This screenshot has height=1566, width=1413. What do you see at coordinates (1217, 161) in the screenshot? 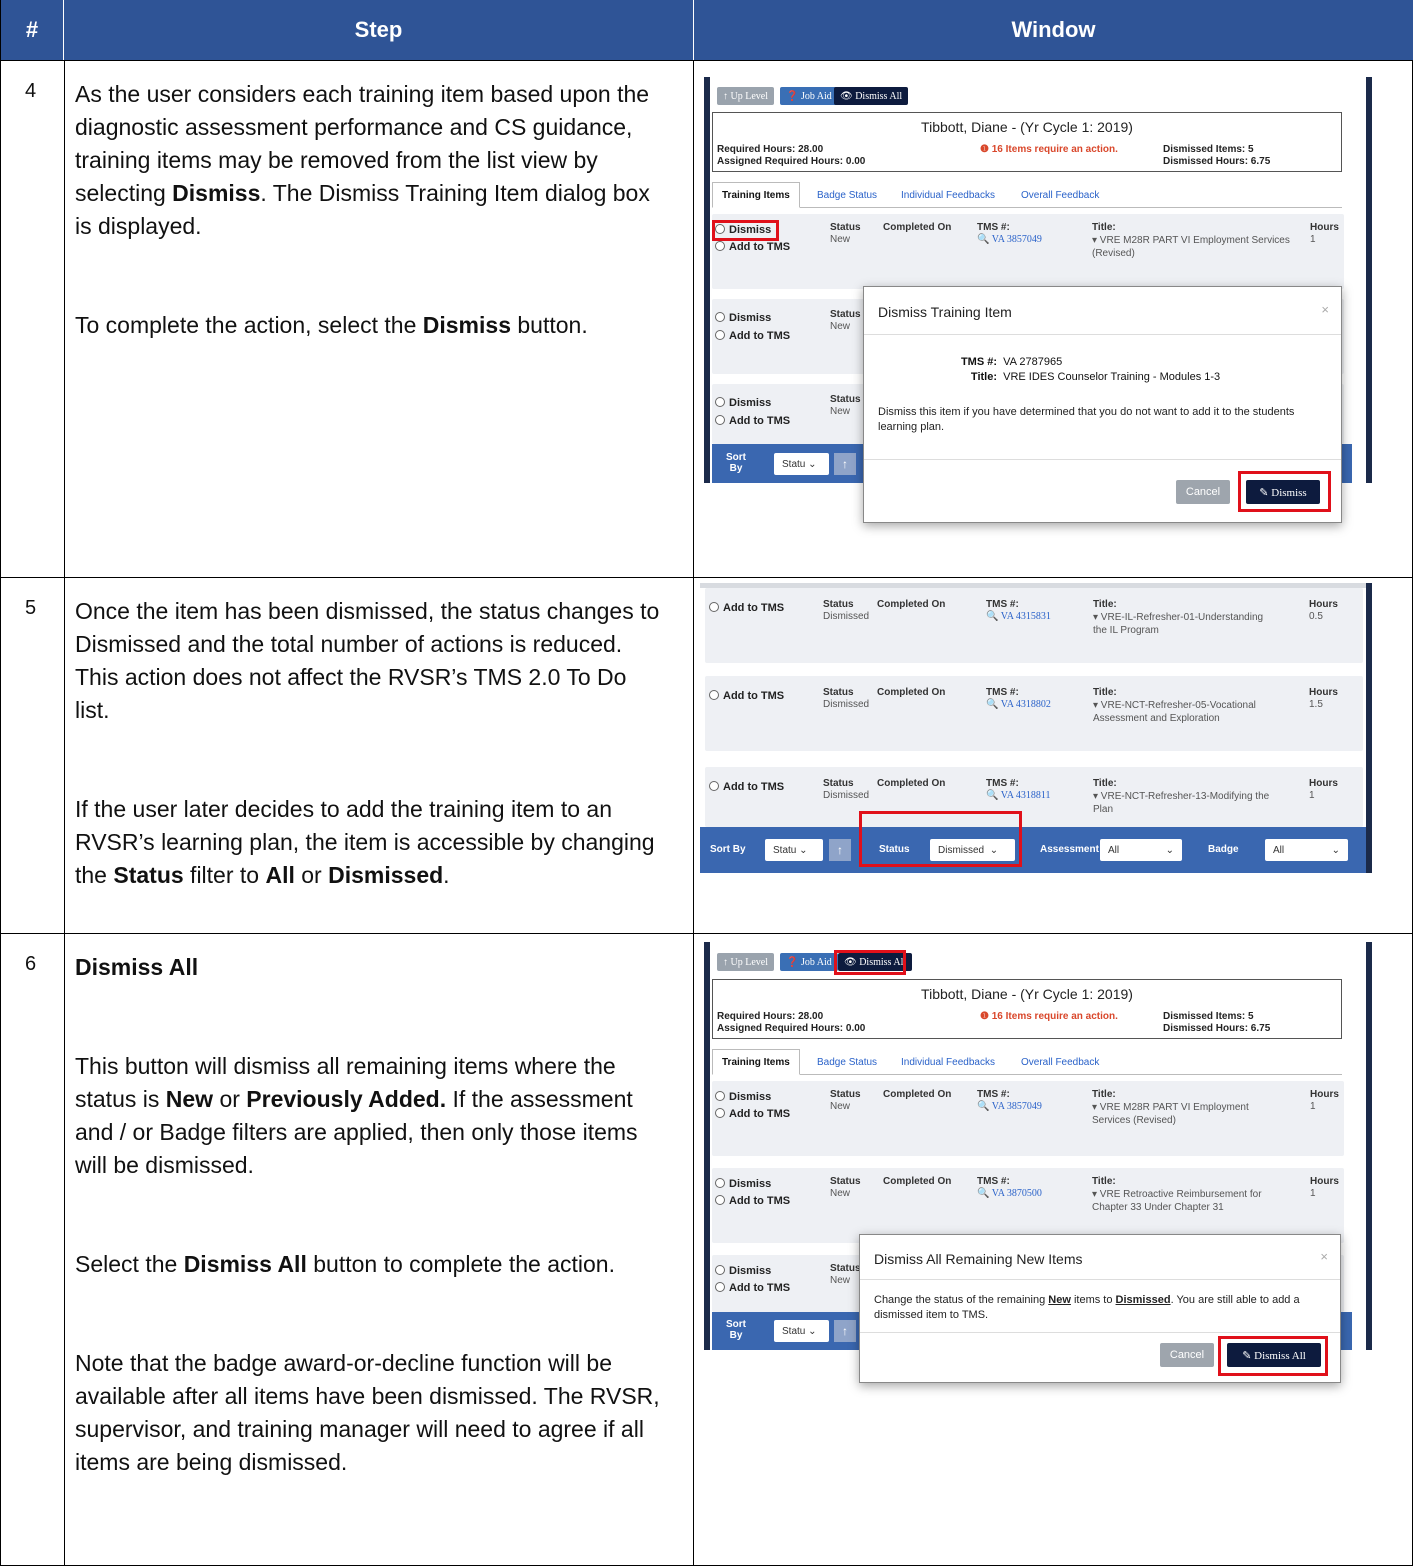
I see `dismissed-hours: Dismissed Hours: 6.75` at bounding box center [1217, 161].